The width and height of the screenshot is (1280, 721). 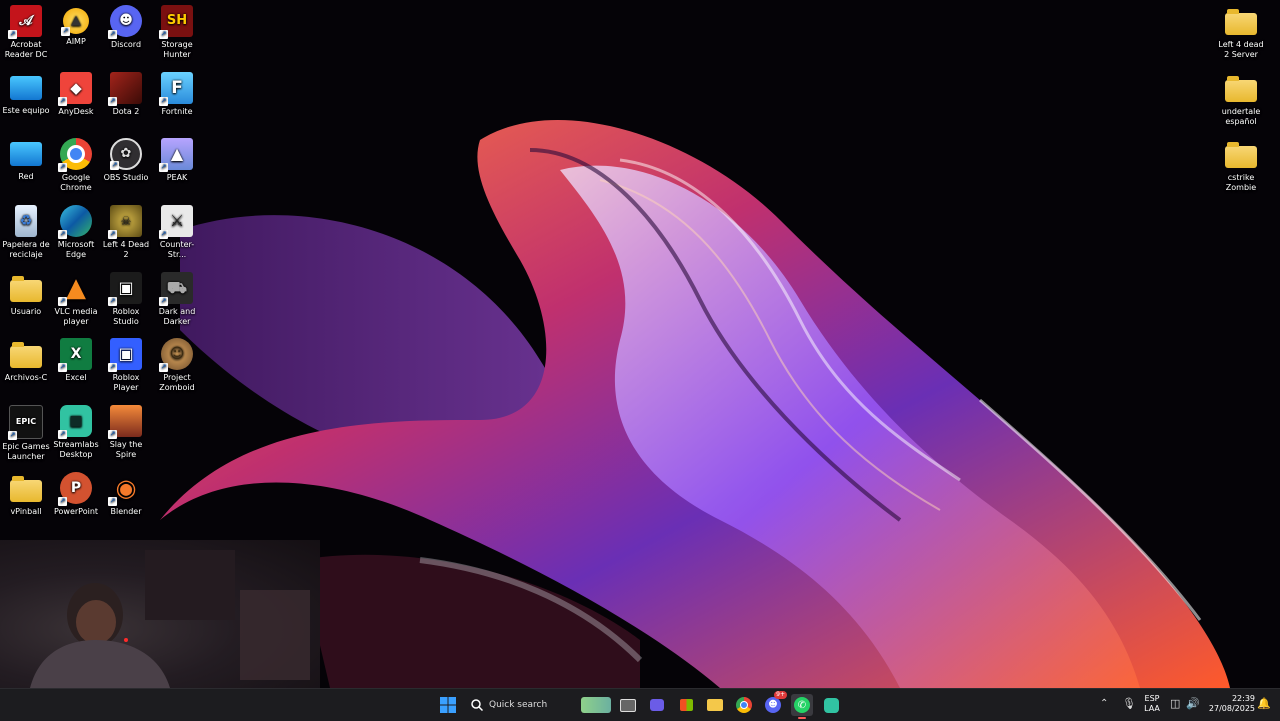 What do you see at coordinates (76, 299) in the screenshot?
I see `desktop-icon-vlc: ▲ ↗ VLC media player` at bounding box center [76, 299].